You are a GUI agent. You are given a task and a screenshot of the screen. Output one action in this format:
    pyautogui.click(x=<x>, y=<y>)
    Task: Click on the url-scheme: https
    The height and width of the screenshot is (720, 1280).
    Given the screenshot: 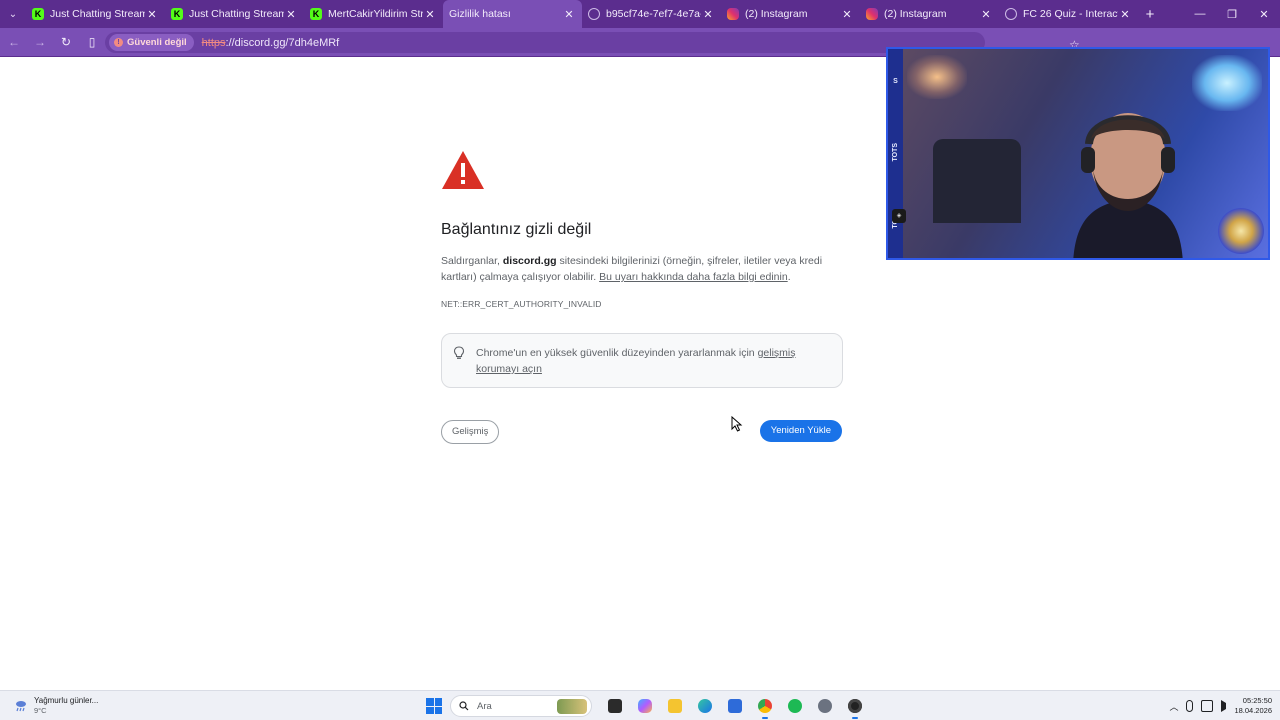 What is the action you would take?
    pyautogui.click(x=213, y=42)
    